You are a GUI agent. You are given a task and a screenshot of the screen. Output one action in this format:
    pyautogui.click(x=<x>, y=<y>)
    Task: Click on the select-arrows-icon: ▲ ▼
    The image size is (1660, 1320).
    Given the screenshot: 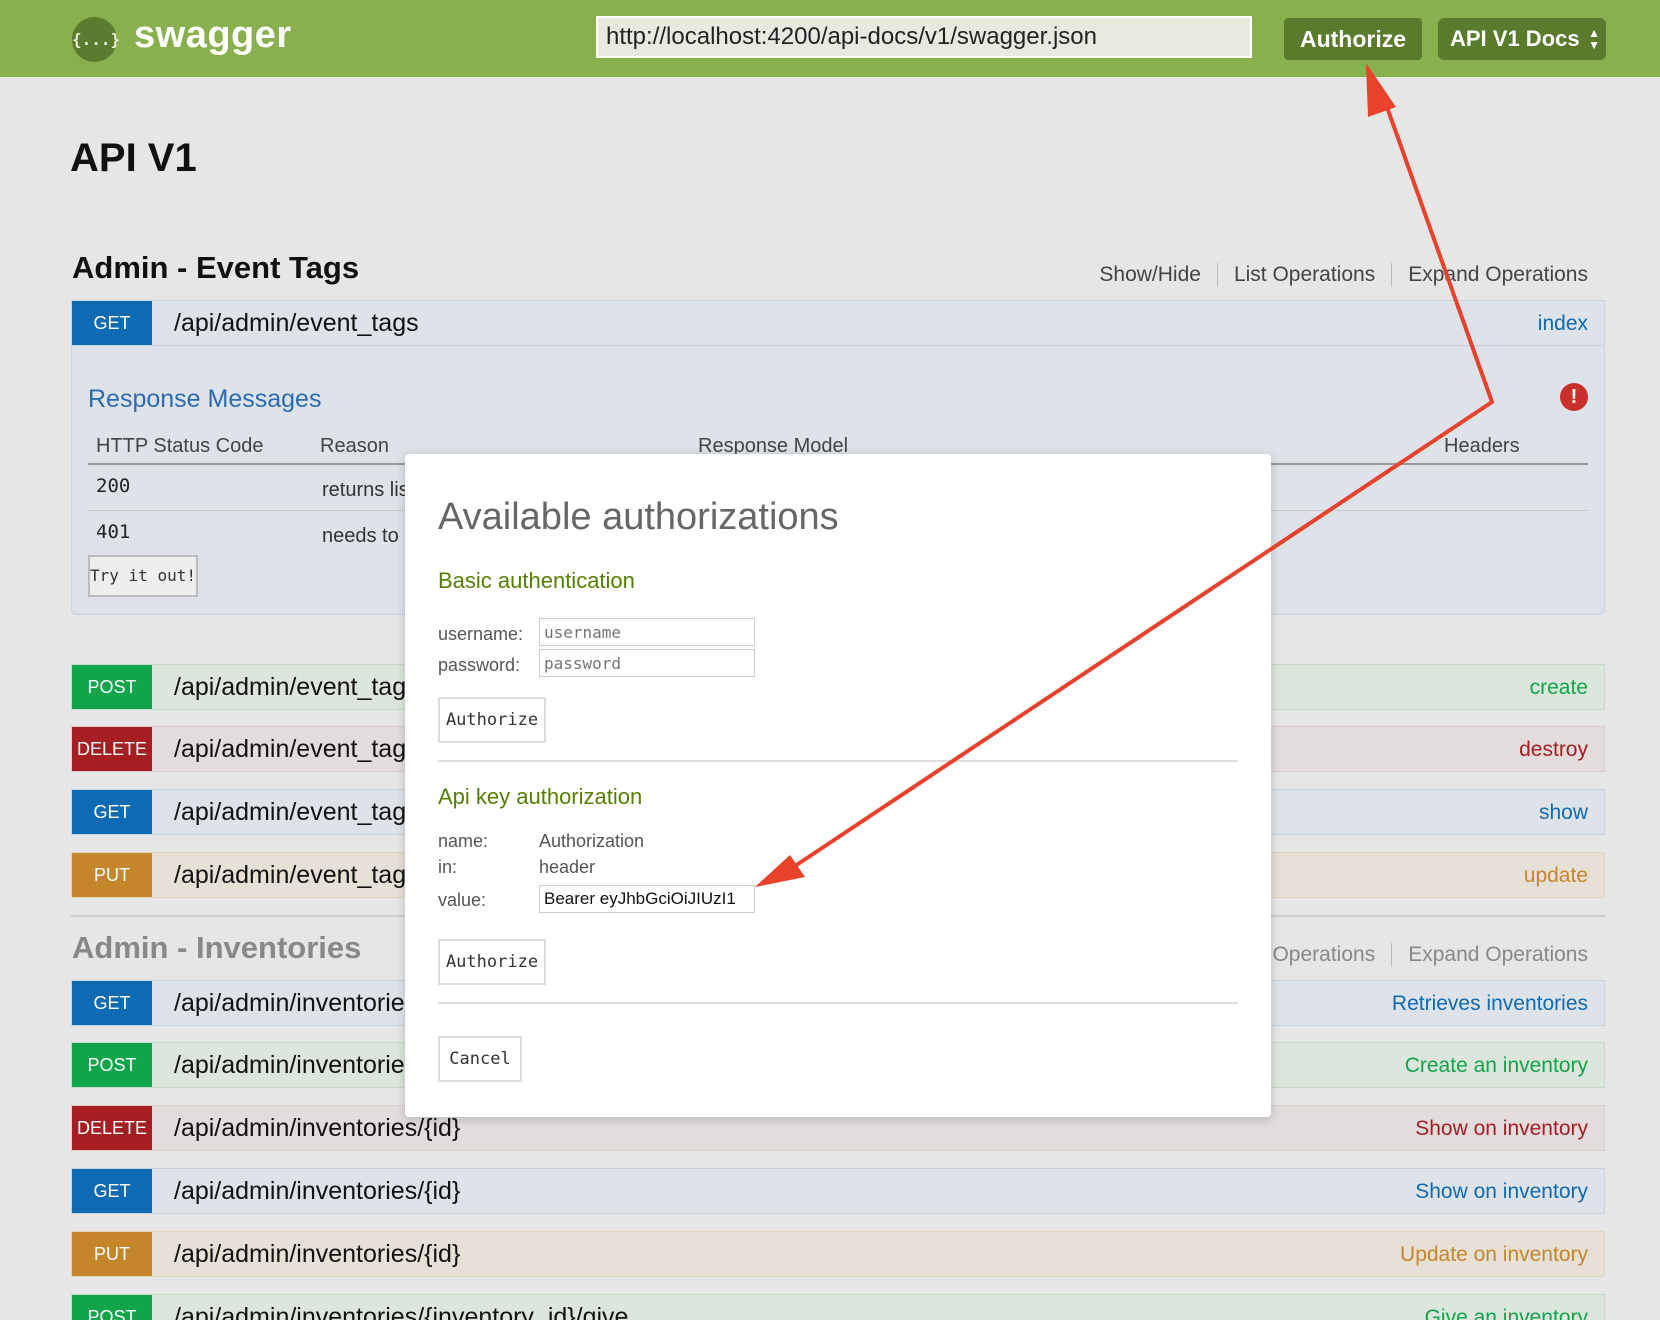 What is the action you would take?
    pyautogui.click(x=1594, y=39)
    